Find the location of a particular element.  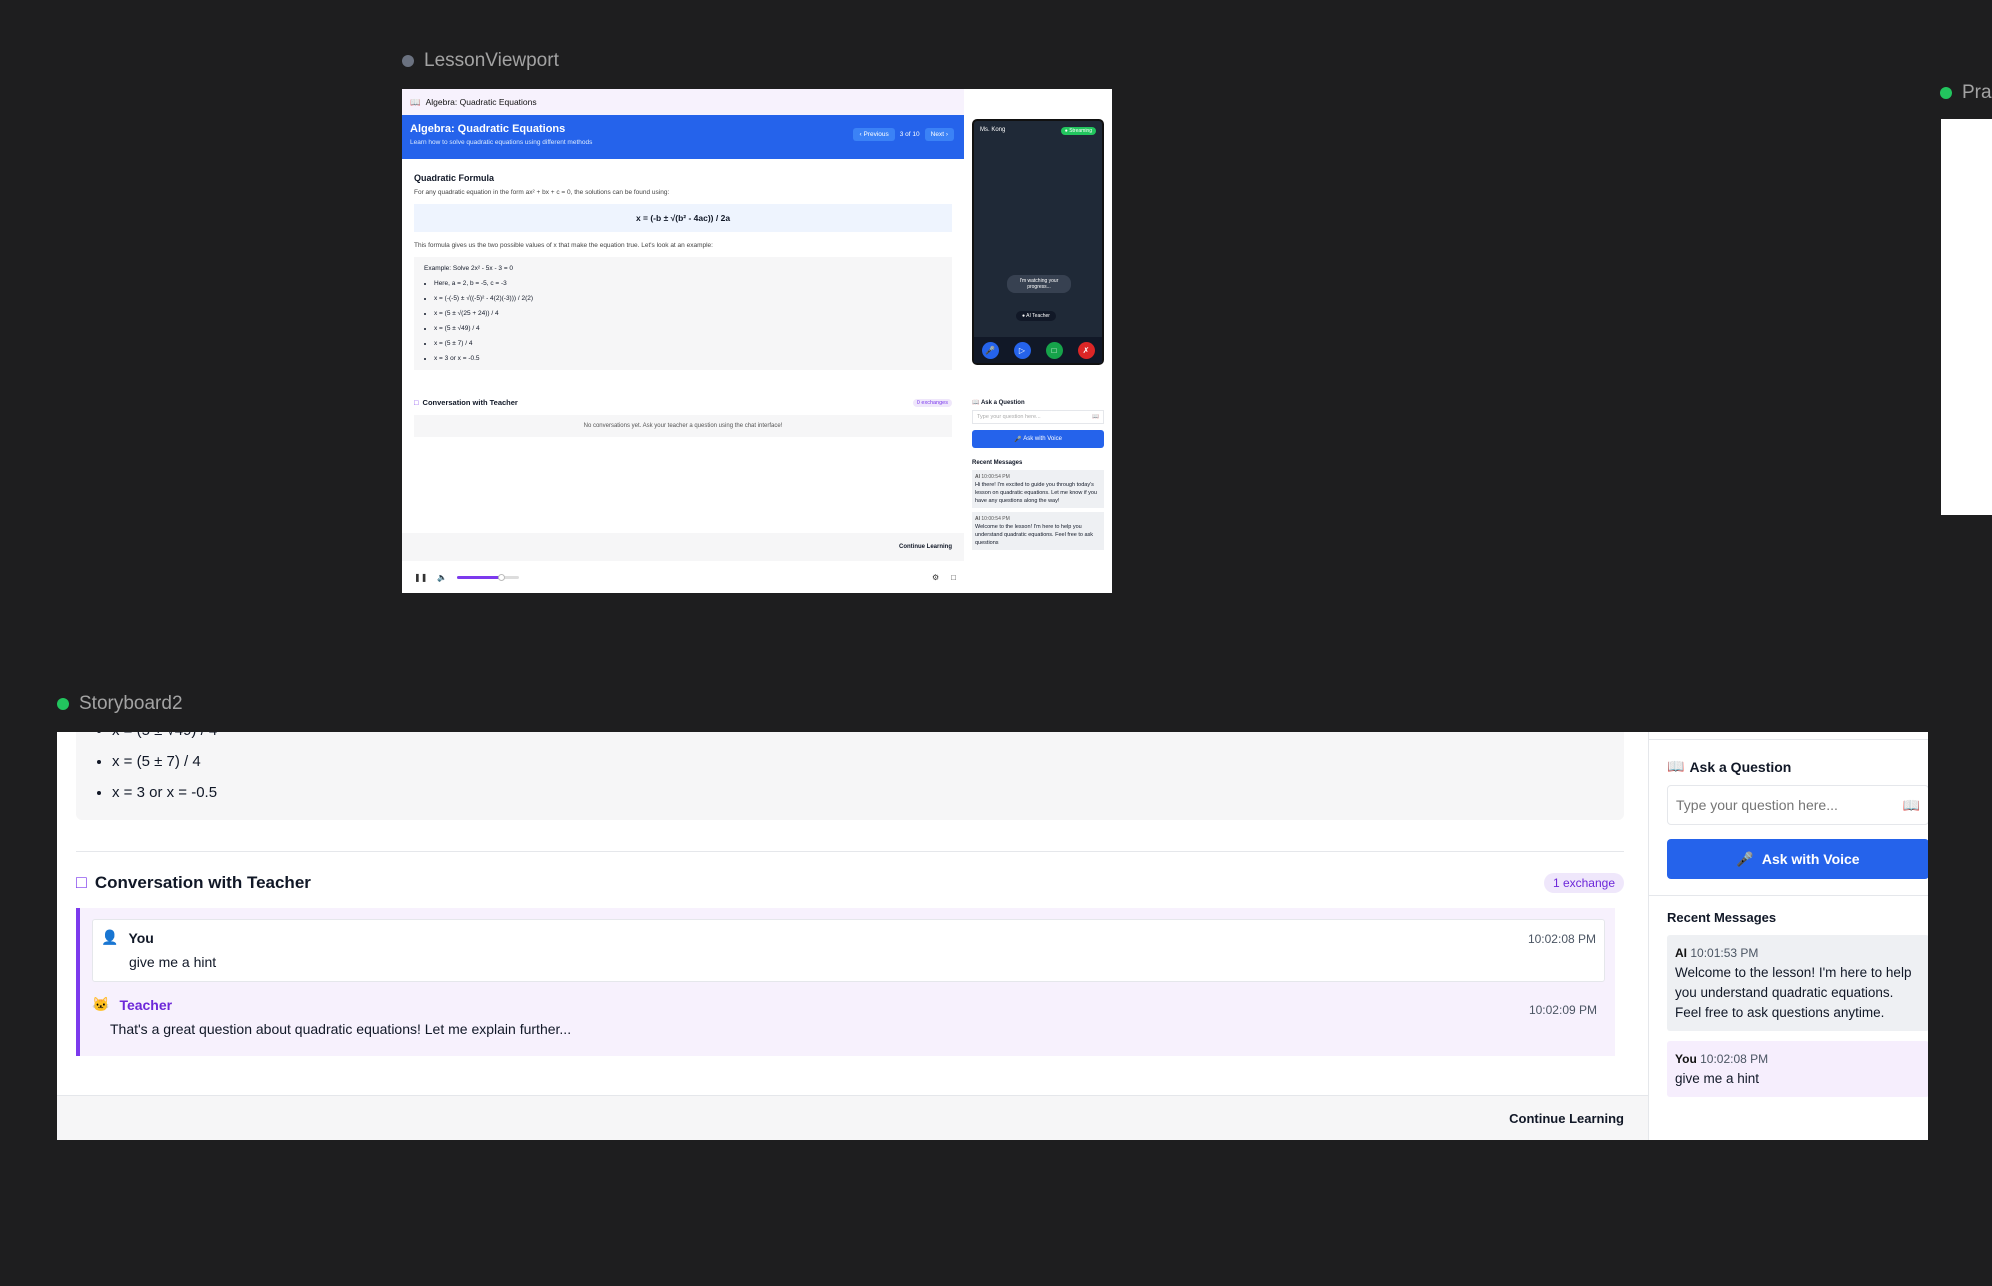

pause-icon: ❚❚ is located at coordinates (420, 577).